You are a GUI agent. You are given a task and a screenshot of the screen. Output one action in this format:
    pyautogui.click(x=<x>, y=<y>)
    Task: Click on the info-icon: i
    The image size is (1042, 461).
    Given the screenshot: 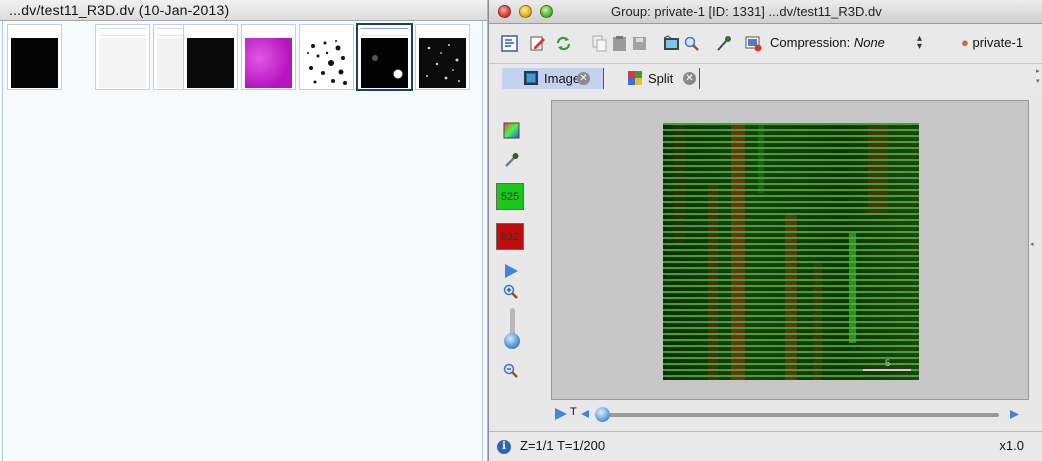 What is the action you would take?
    pyautogui.click(x=504, y=447)
    